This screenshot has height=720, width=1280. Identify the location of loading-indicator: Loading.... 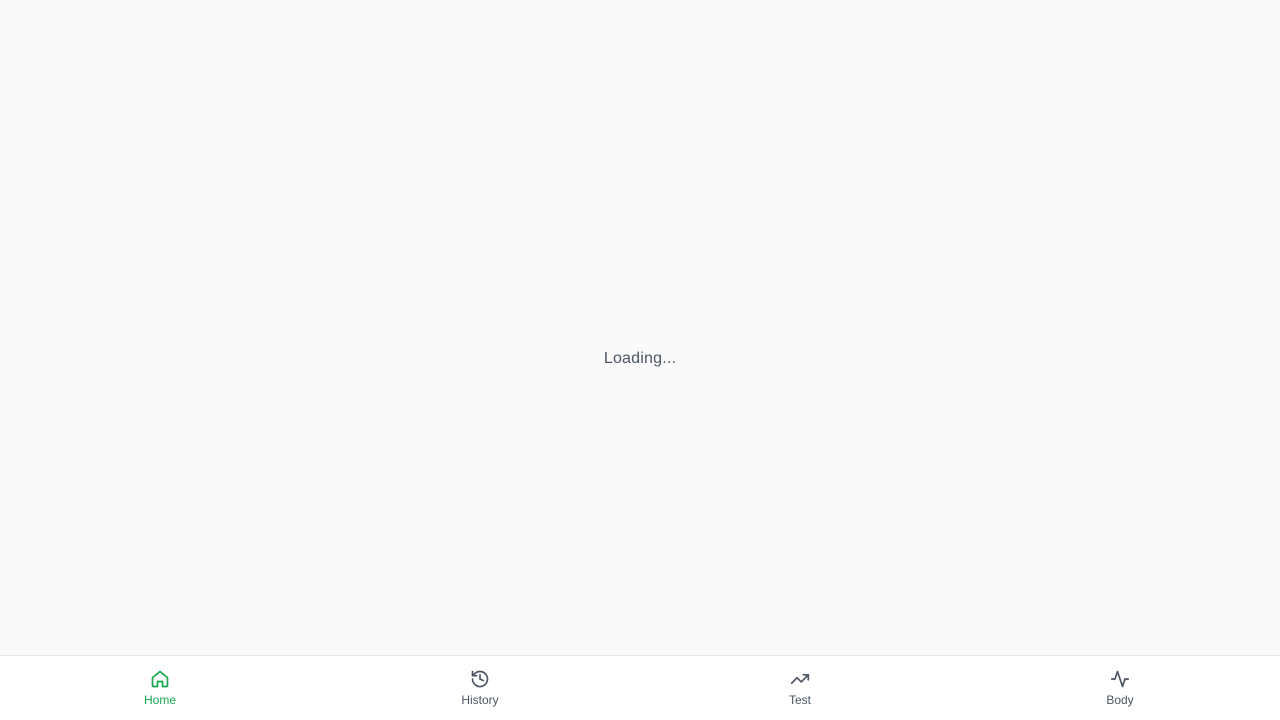
(640, 358).